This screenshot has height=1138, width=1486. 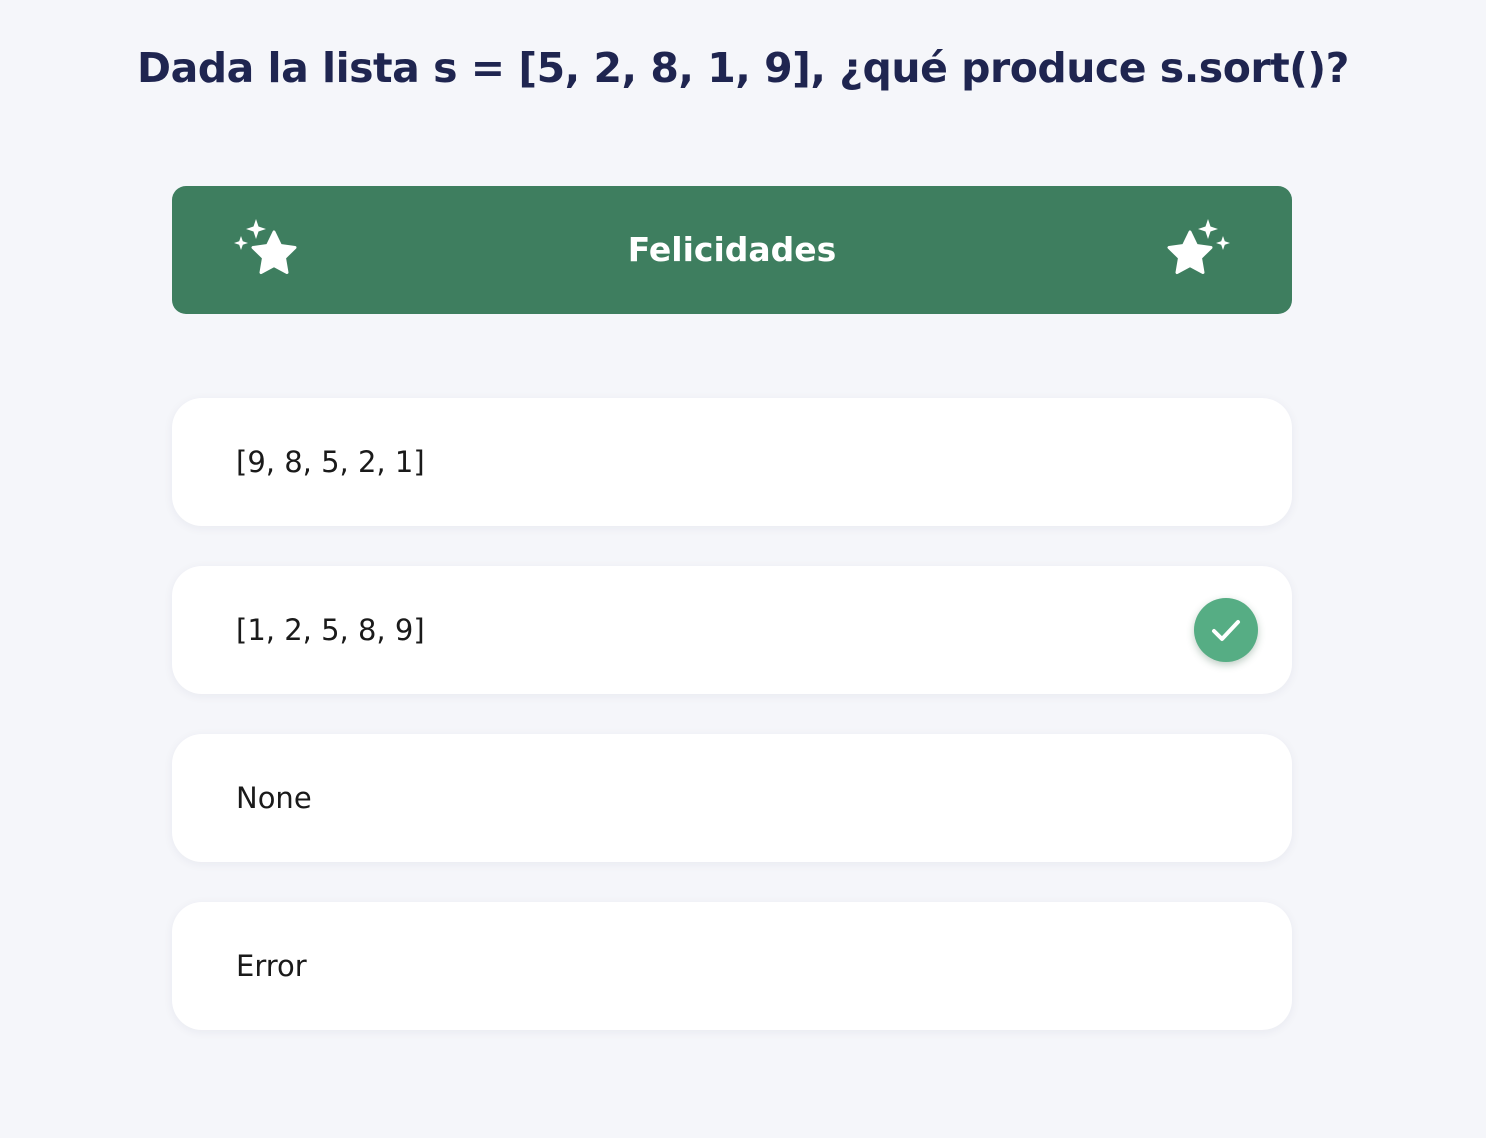 What do you see at coordinates (274, 798) in the screenshot?
I see `answer-option-label: None` at bounding box center [274, 798].